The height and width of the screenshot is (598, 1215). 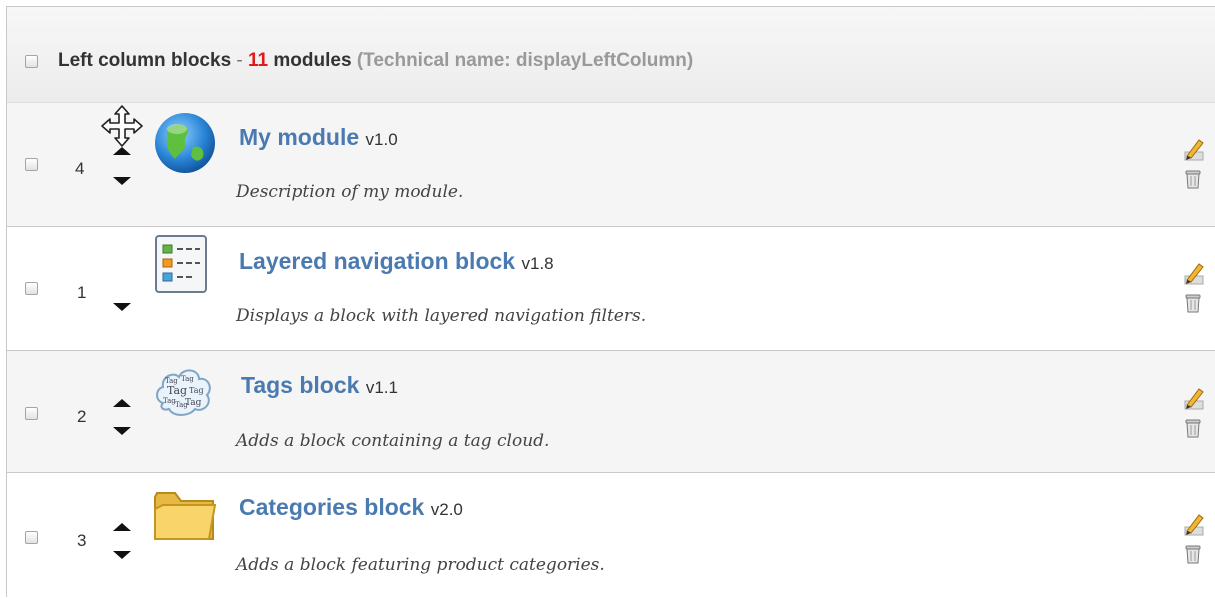 I want to click on select-all-checkbox, so click(x=31, y=61).